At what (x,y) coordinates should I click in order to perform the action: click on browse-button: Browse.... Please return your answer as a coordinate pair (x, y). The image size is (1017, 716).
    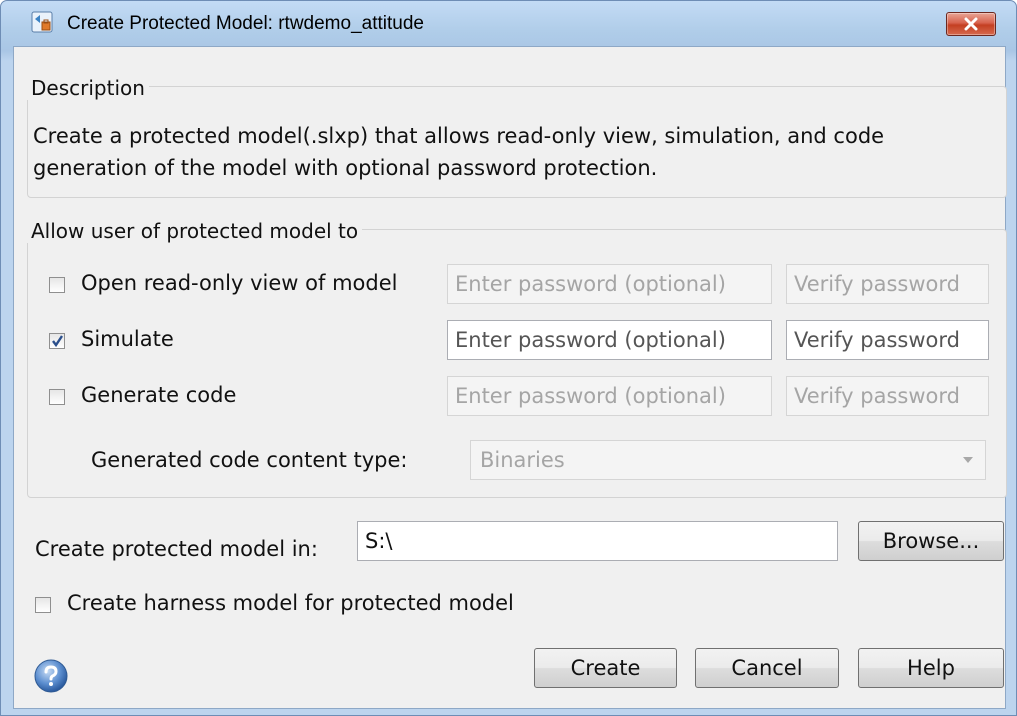
    Looking at the image, I should click on (931, 541).